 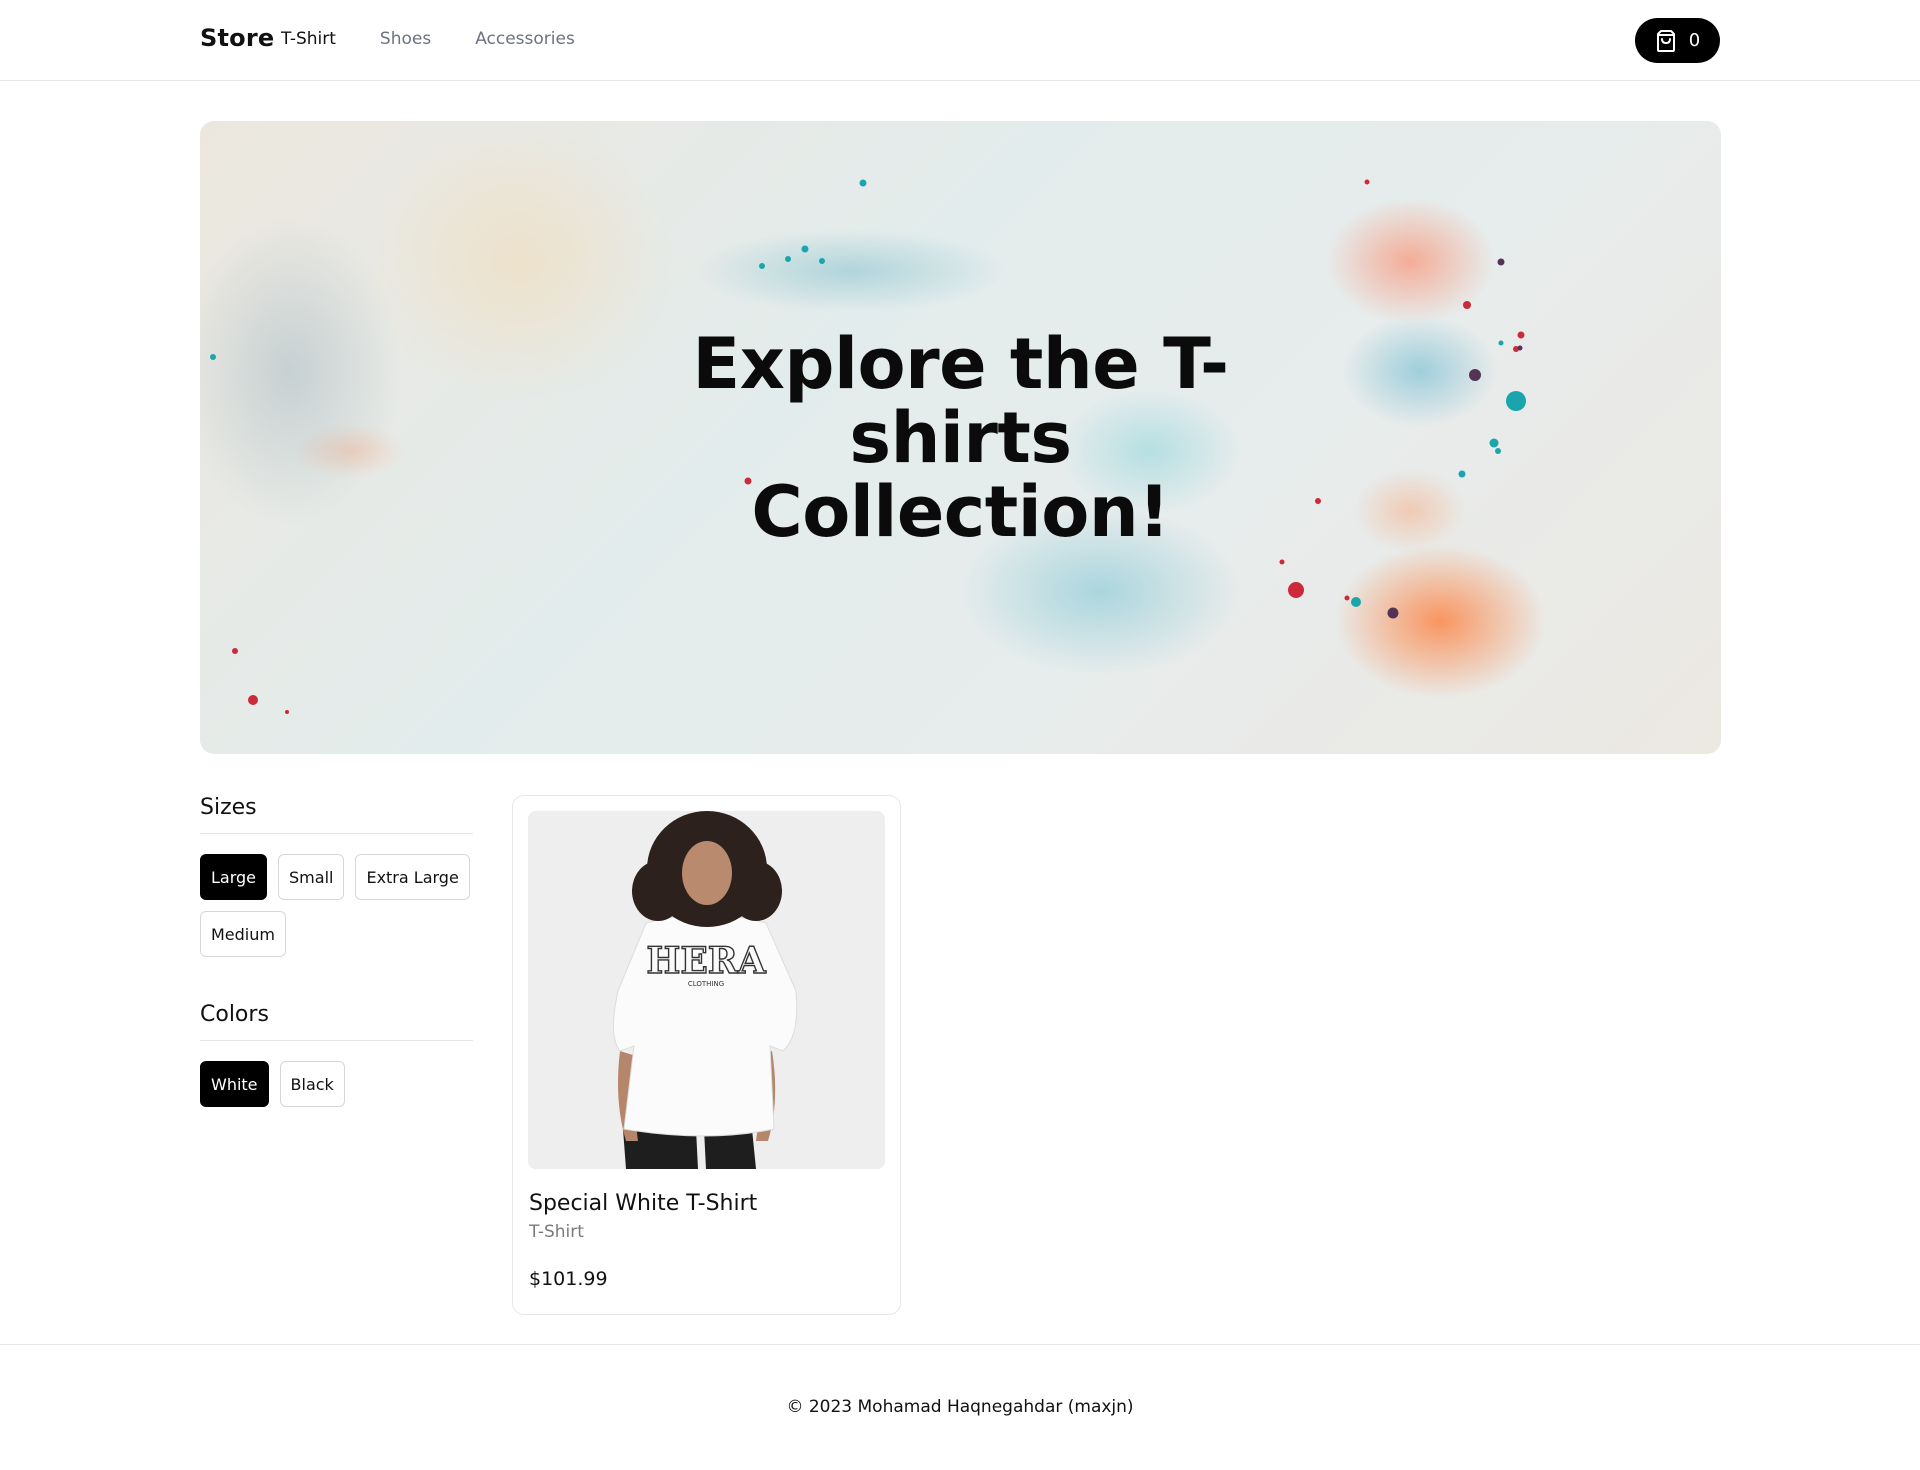 I want to click on color-option-black: Black, so click(x=312, y=1084).